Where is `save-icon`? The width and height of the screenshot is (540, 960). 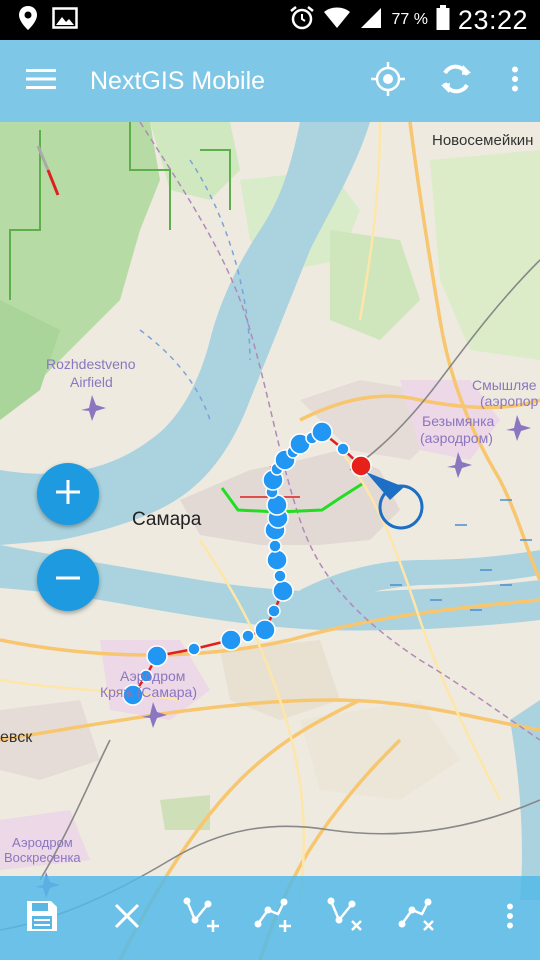
save-icon is located at coordinates (42, 918).